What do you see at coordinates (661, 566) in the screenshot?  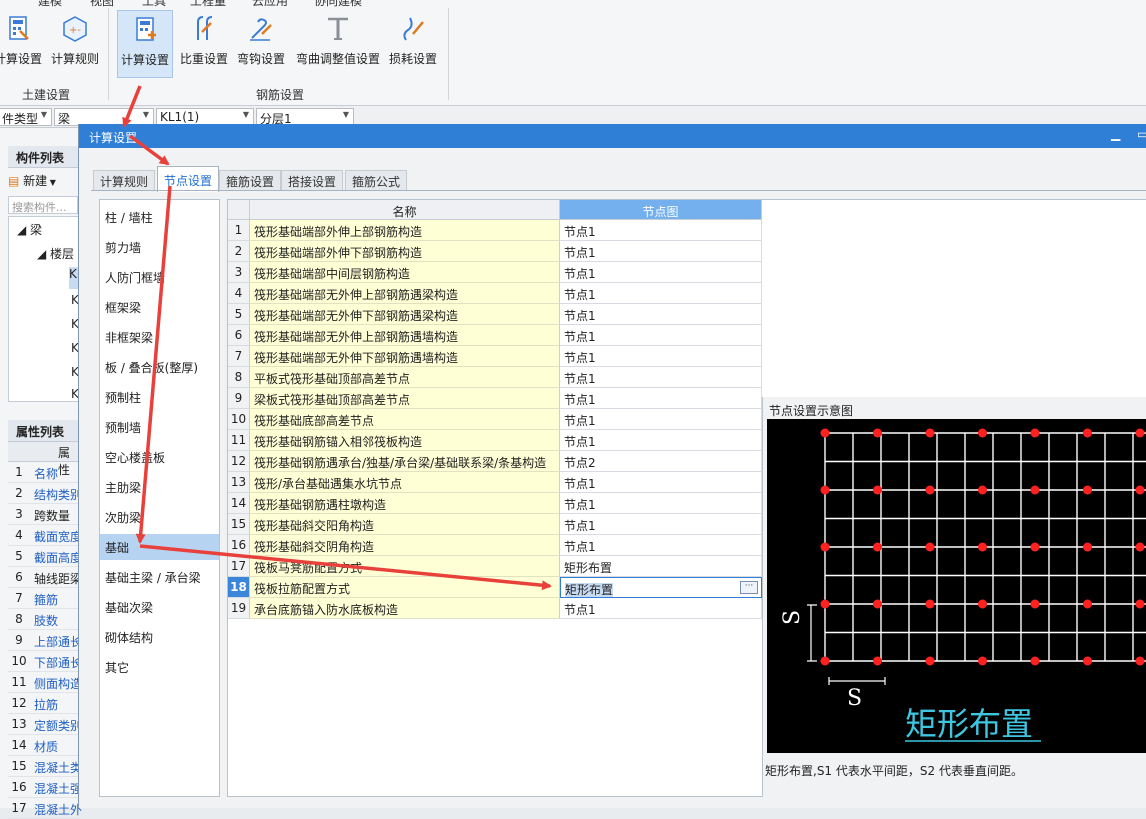 I see `row-node-value: 矩形布置` at bounding box center [661, 566].